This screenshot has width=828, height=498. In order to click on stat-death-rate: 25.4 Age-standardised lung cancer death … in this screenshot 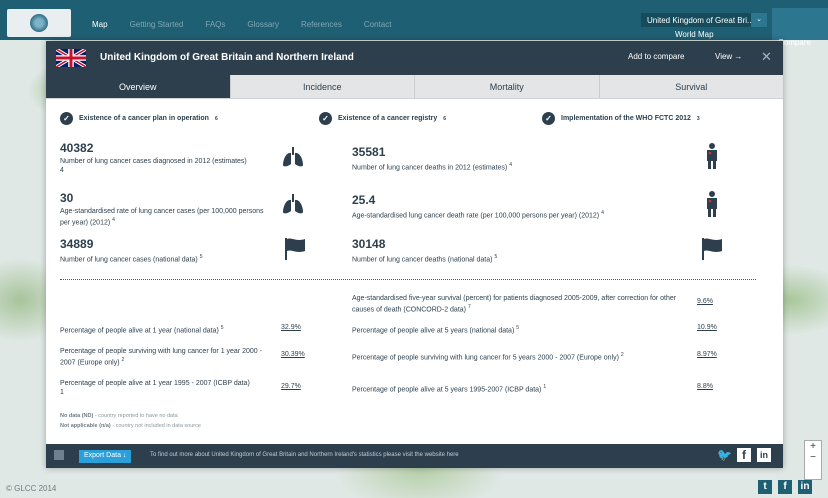, I will do `click(517, 206)`.